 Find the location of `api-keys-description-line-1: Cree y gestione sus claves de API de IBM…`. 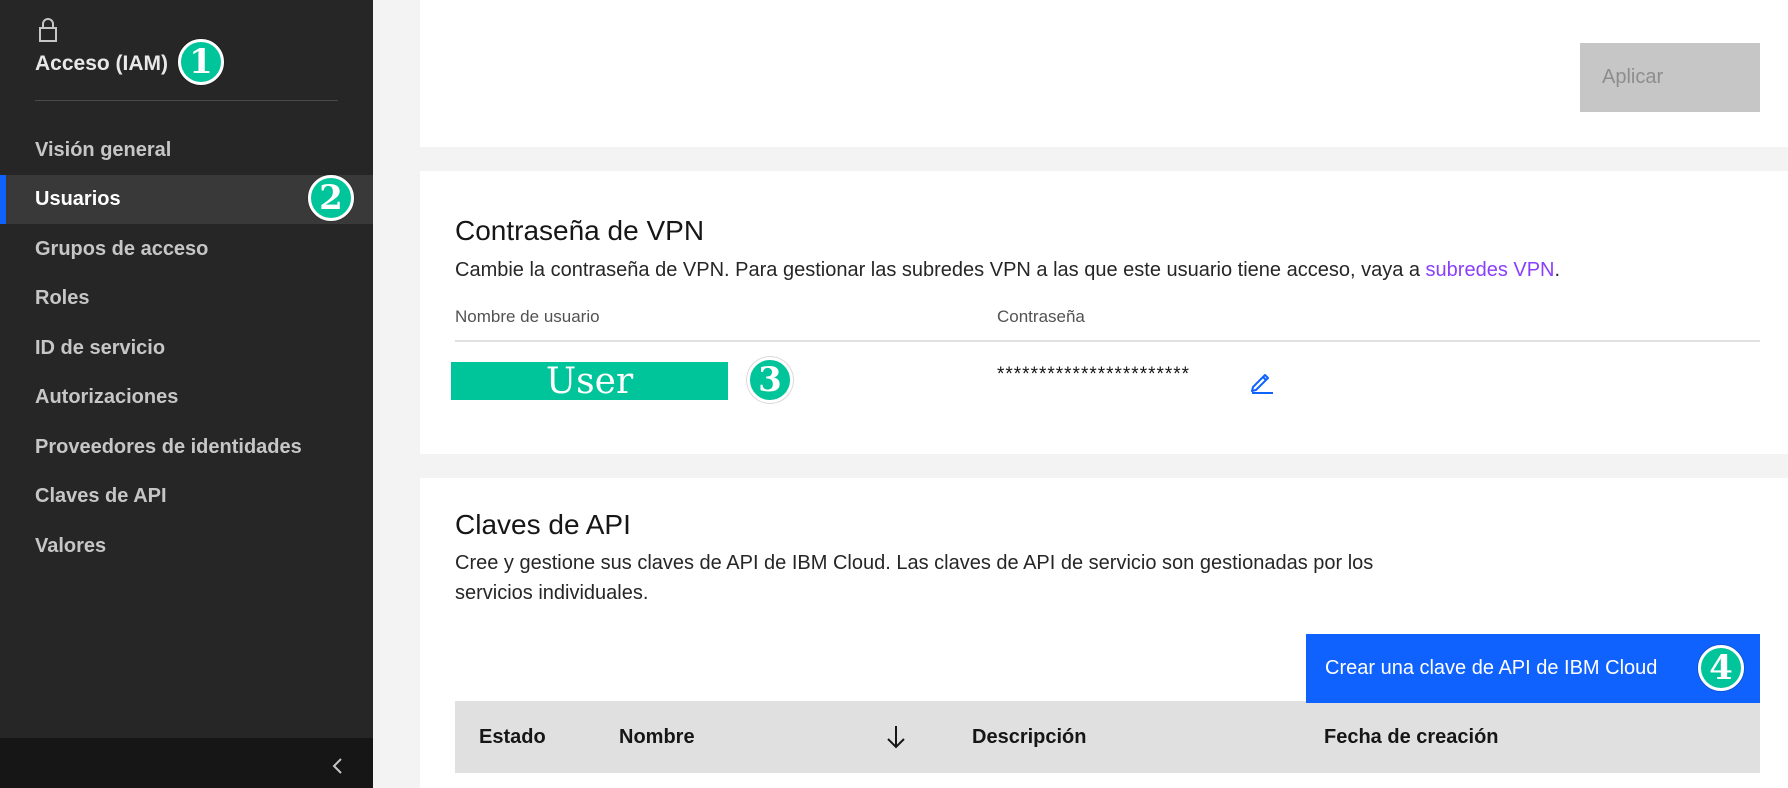

api-keys-description-line-1: Cree y gestione sus claves de API de IBM… is located at coordinates (914, 563).